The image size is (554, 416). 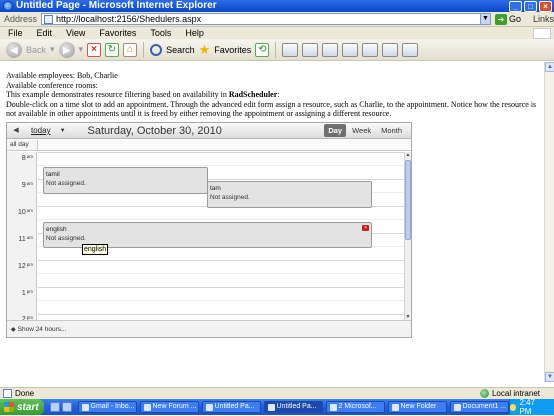 I want to click on available-employees-text: Available employees: Bob, Charlie, so click(x=272, y=76).